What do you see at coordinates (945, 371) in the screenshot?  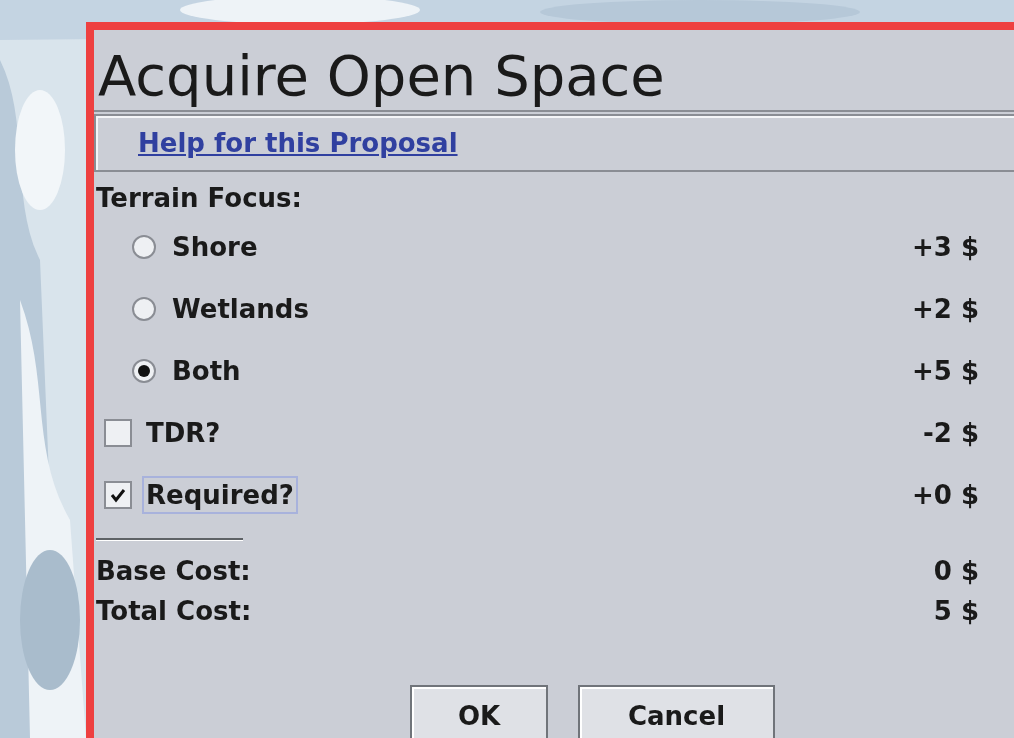 I see `cost-value: +5 $` at bounding box center [945, 371].